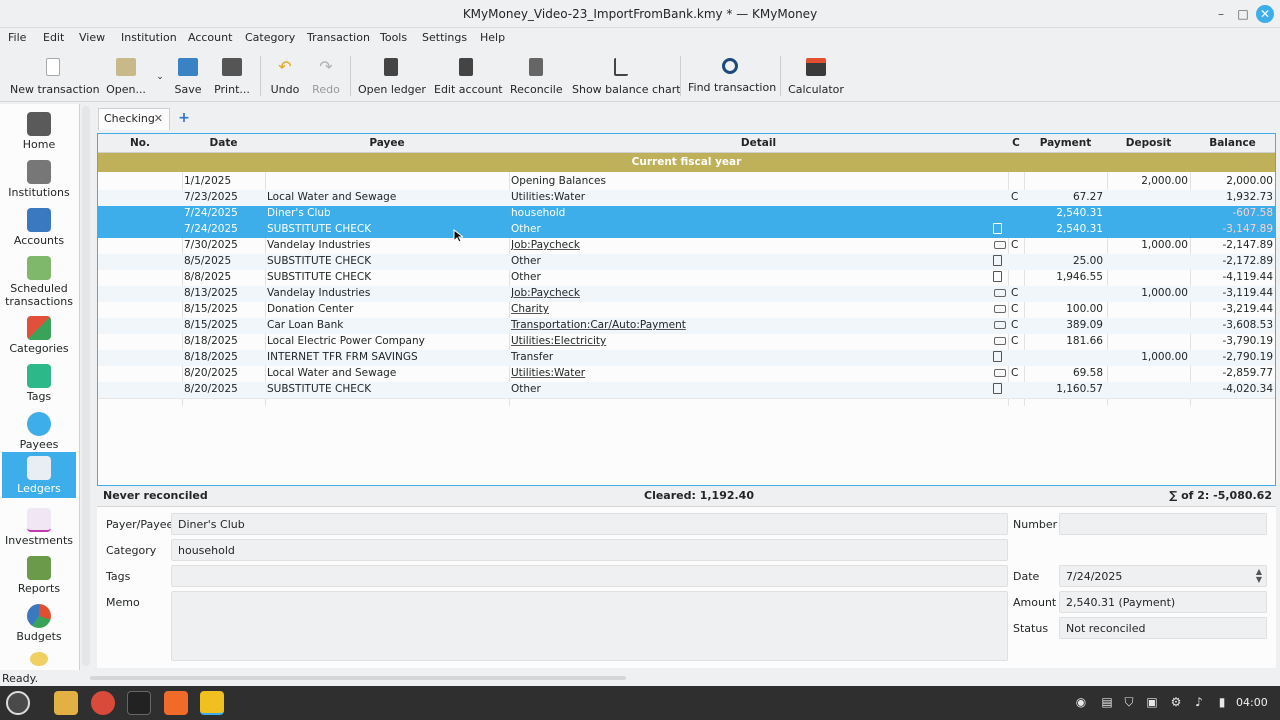 Image resolution: width=1280 pixels, height=720 pixels. Describe the element at coordinates (1016, 143) in the screenshot. I see `column-header-cleared: C` at that location.